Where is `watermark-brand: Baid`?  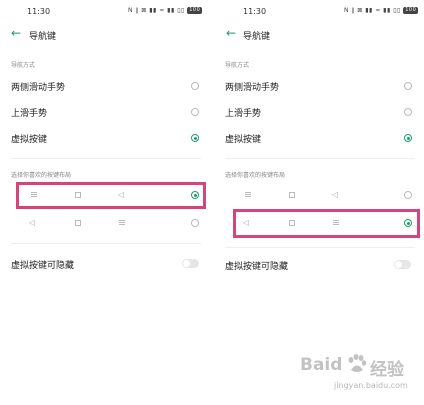 watermark-brand: Baid is located at coordinates (321, 365).